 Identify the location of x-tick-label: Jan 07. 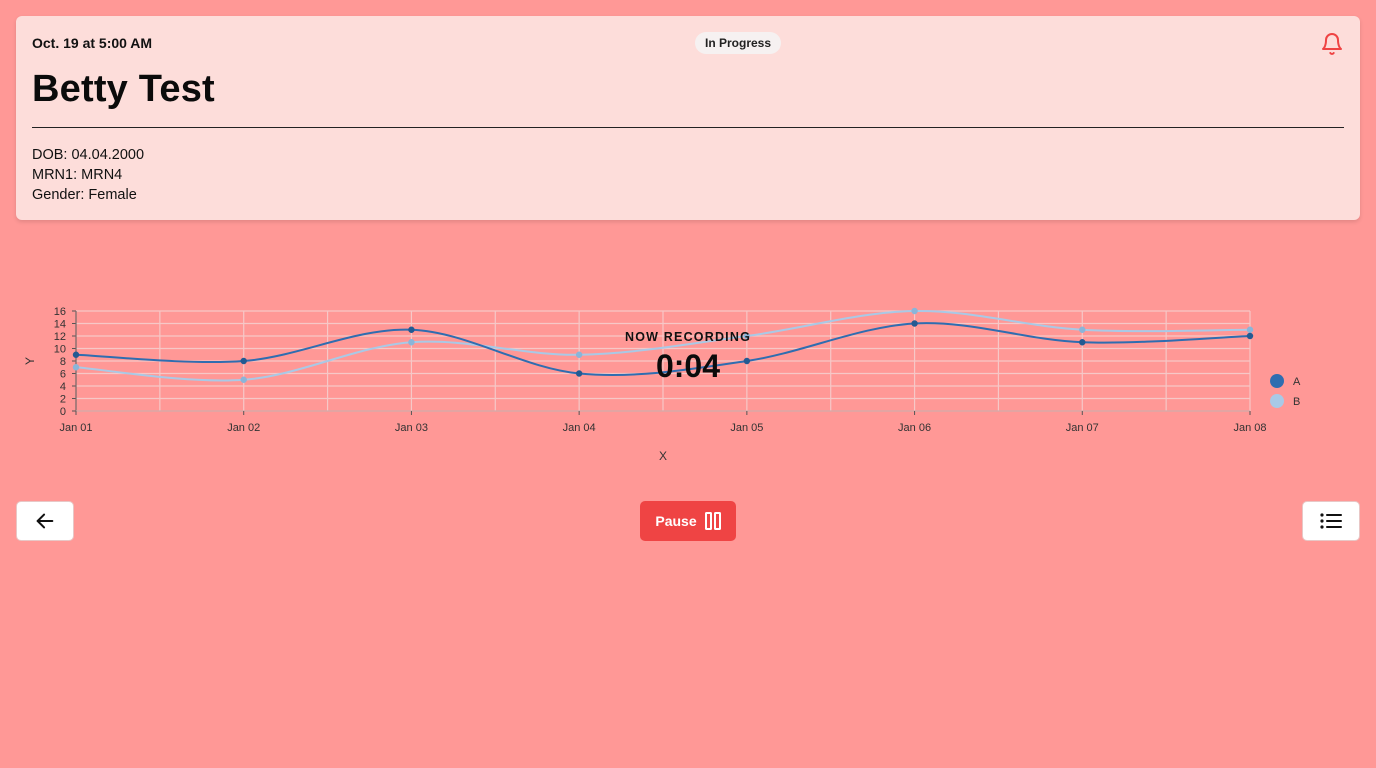
(1082, 428).